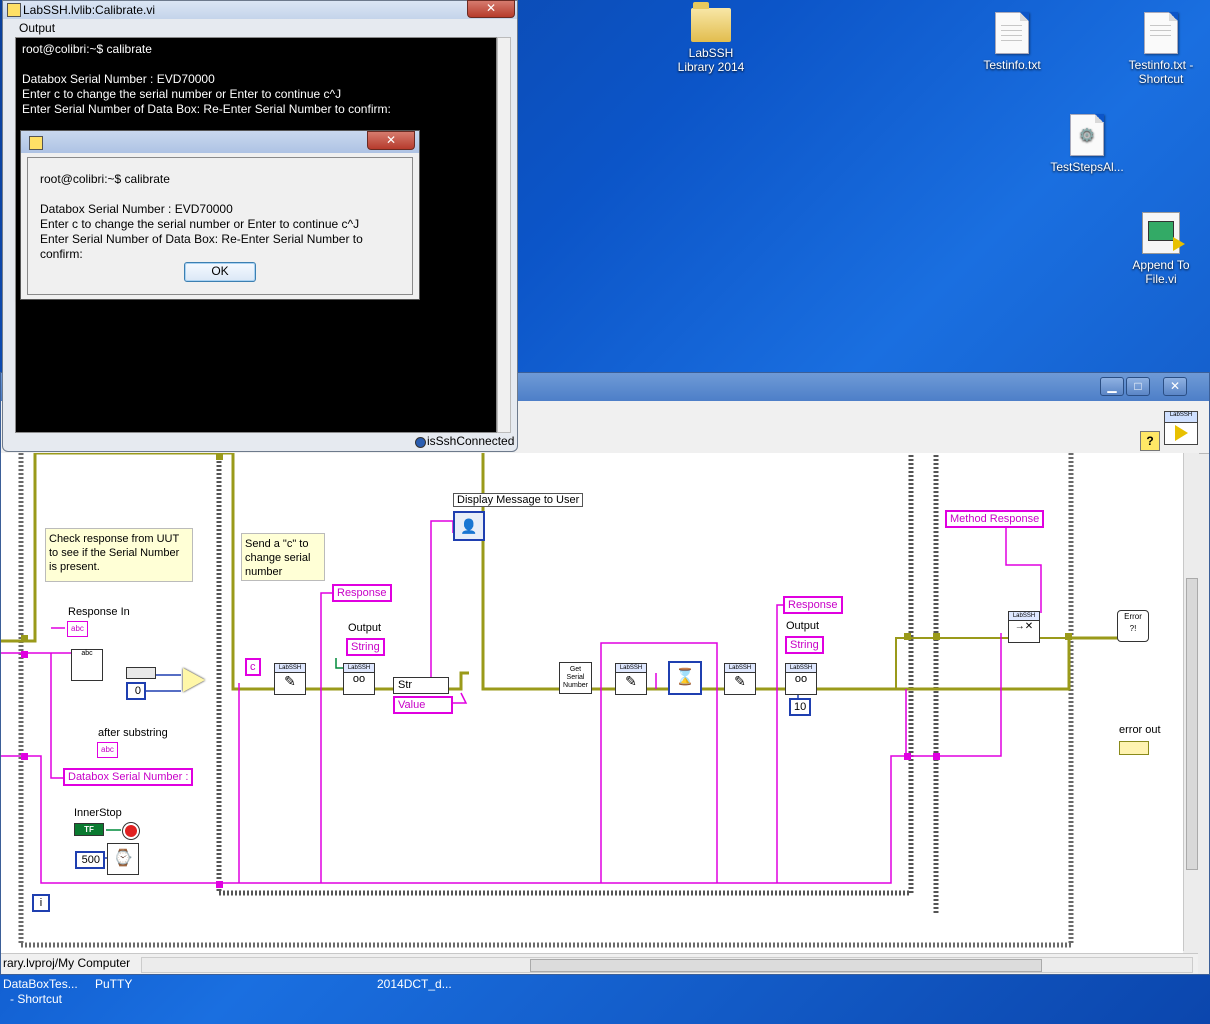 The height and width of the screenshot is (1024, 1210). What do you see at coordinates (37, 28) in the screenshot?
I see `output-label: Output` at bounding box center [37, 28].